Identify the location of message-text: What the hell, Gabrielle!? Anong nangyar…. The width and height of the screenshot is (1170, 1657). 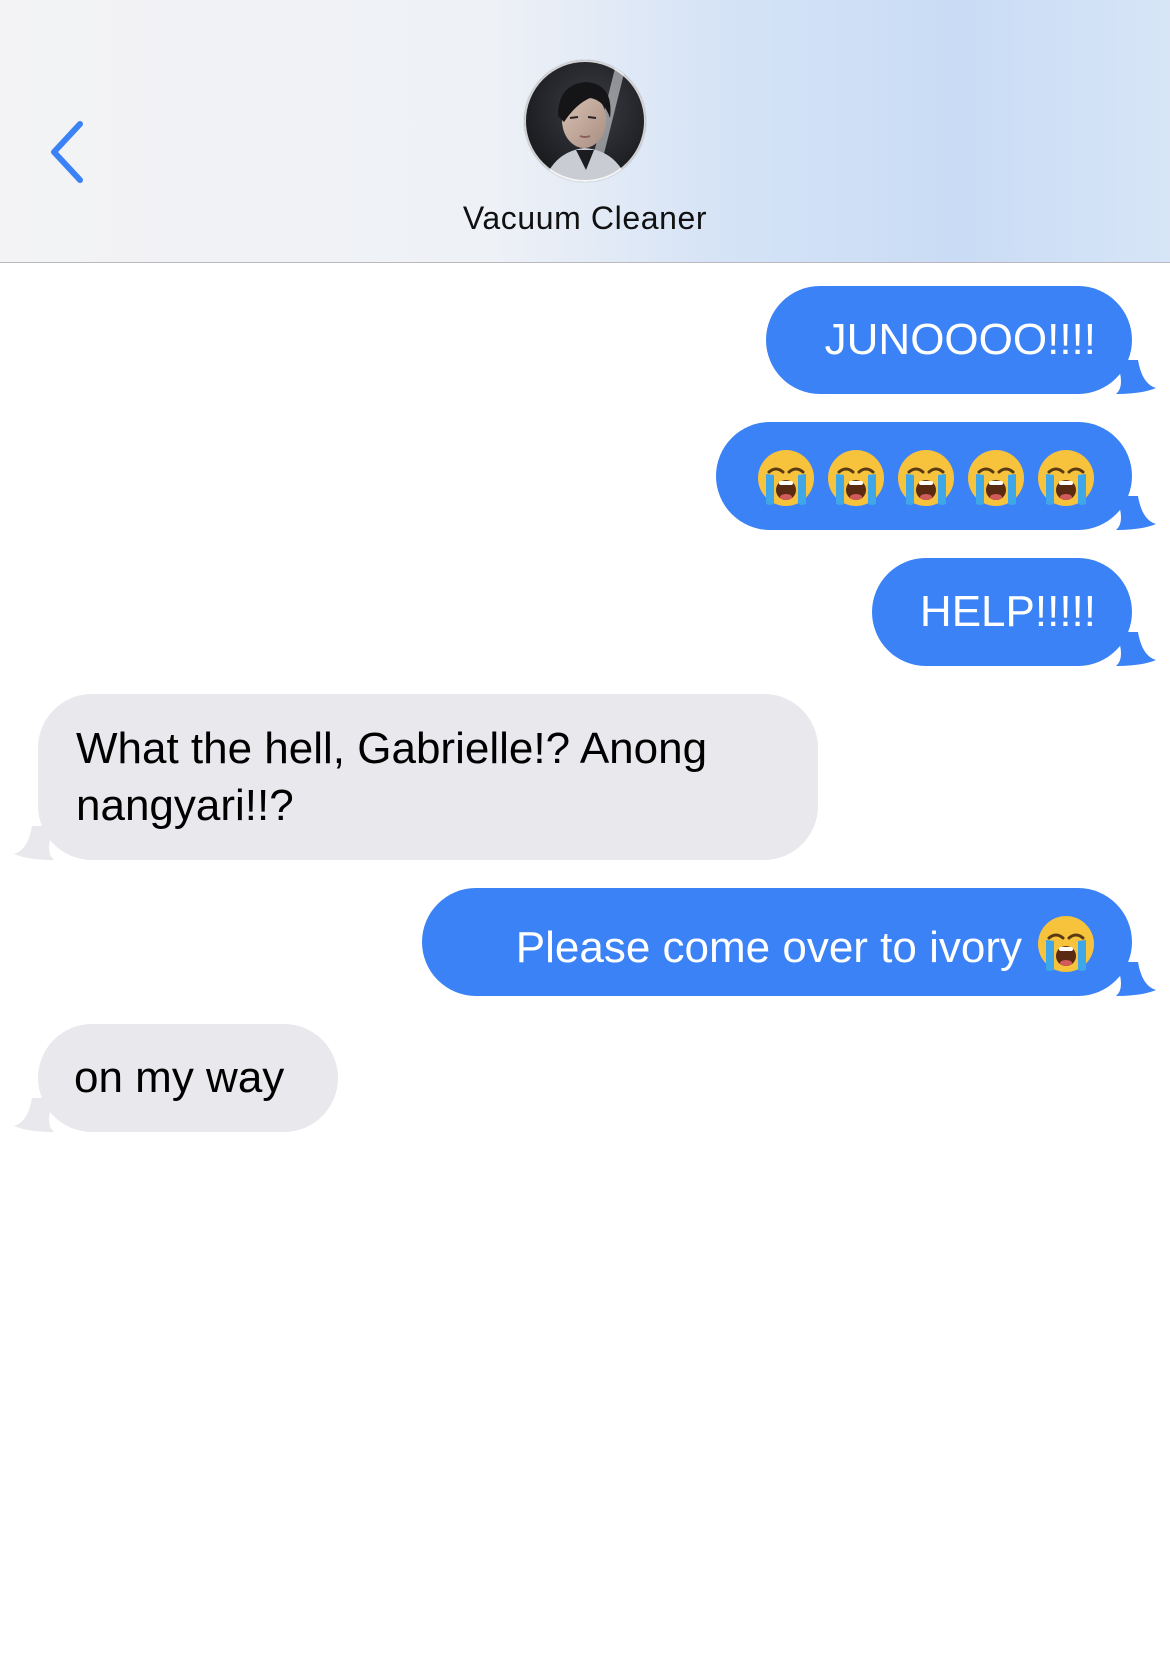
(392, 777).